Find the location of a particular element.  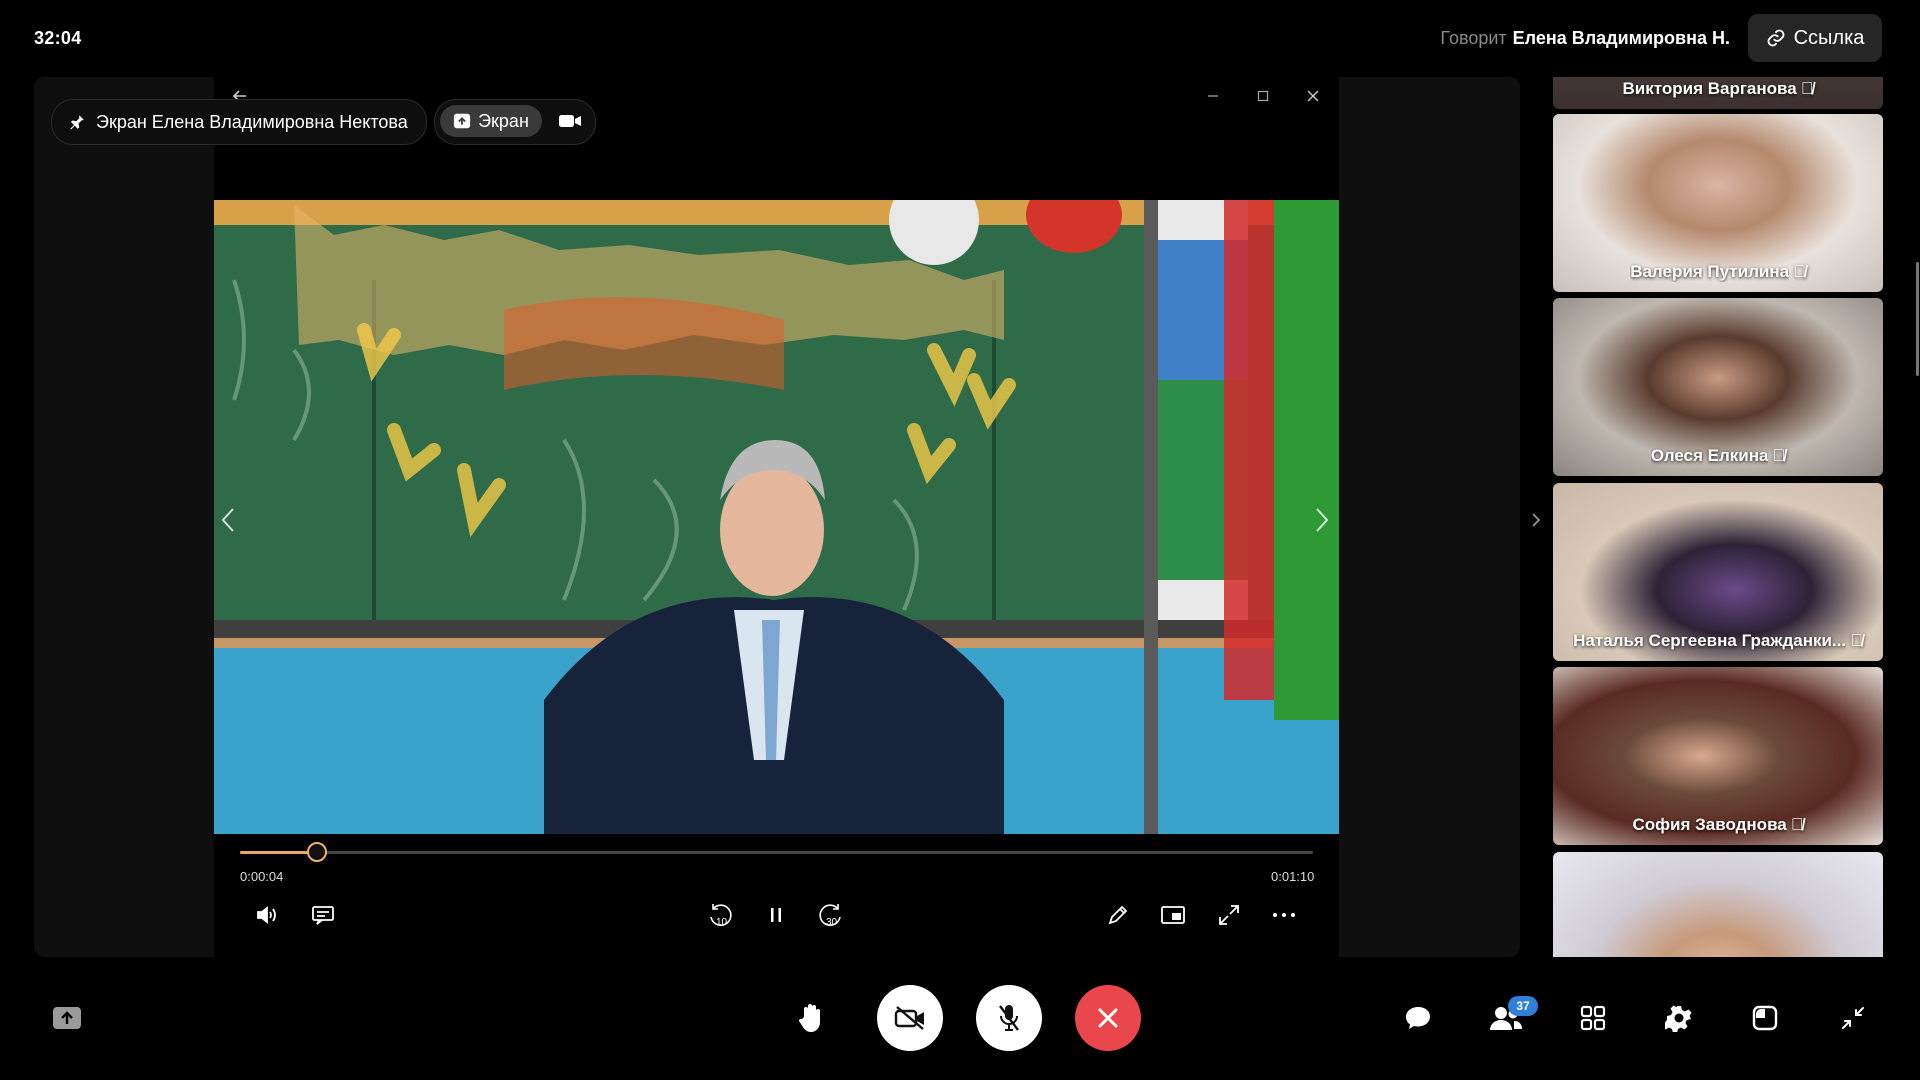

settings-icon is located at coordinates (1679, 1018).